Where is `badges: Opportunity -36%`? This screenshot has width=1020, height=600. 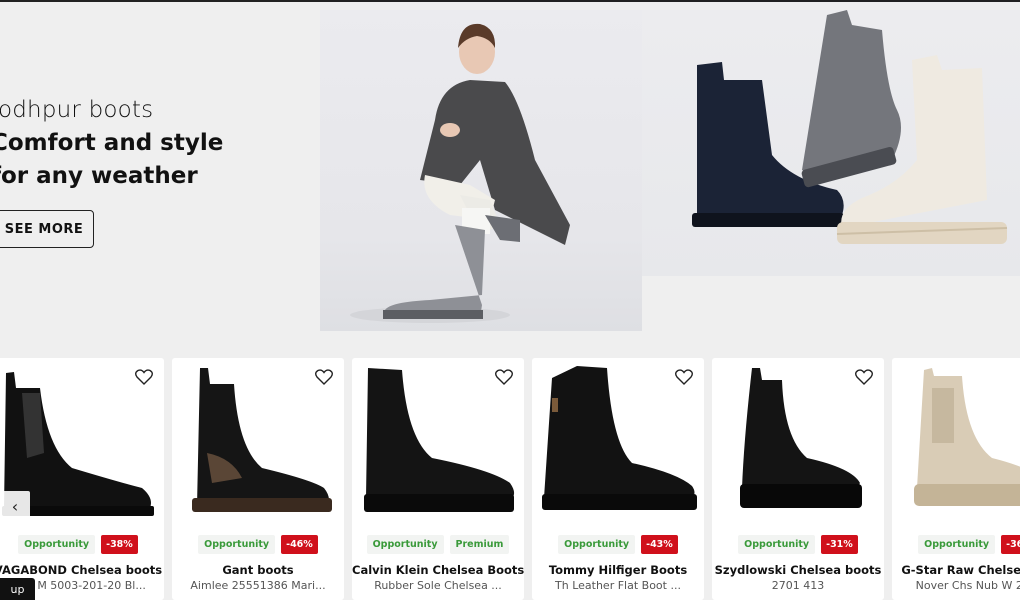 badges: Opportunity -36% is located at coordinates (956, 544).